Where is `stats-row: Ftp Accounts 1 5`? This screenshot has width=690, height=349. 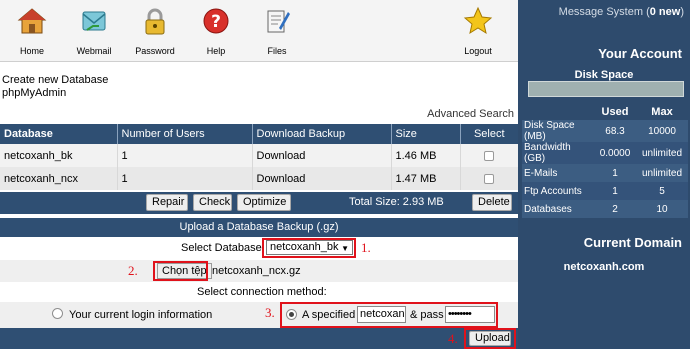 stats-row: Ftp Accounts 1 5 is located at coordinates (605, 191).